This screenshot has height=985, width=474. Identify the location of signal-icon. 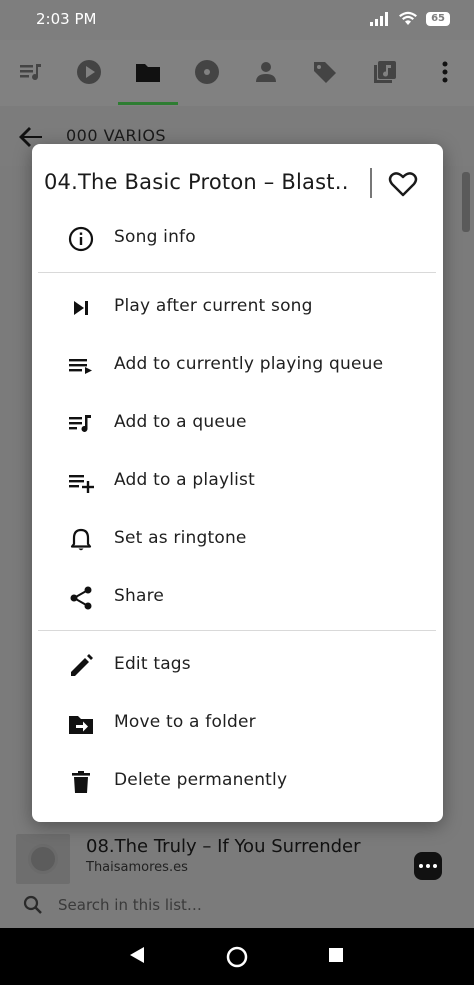
(379, 18).